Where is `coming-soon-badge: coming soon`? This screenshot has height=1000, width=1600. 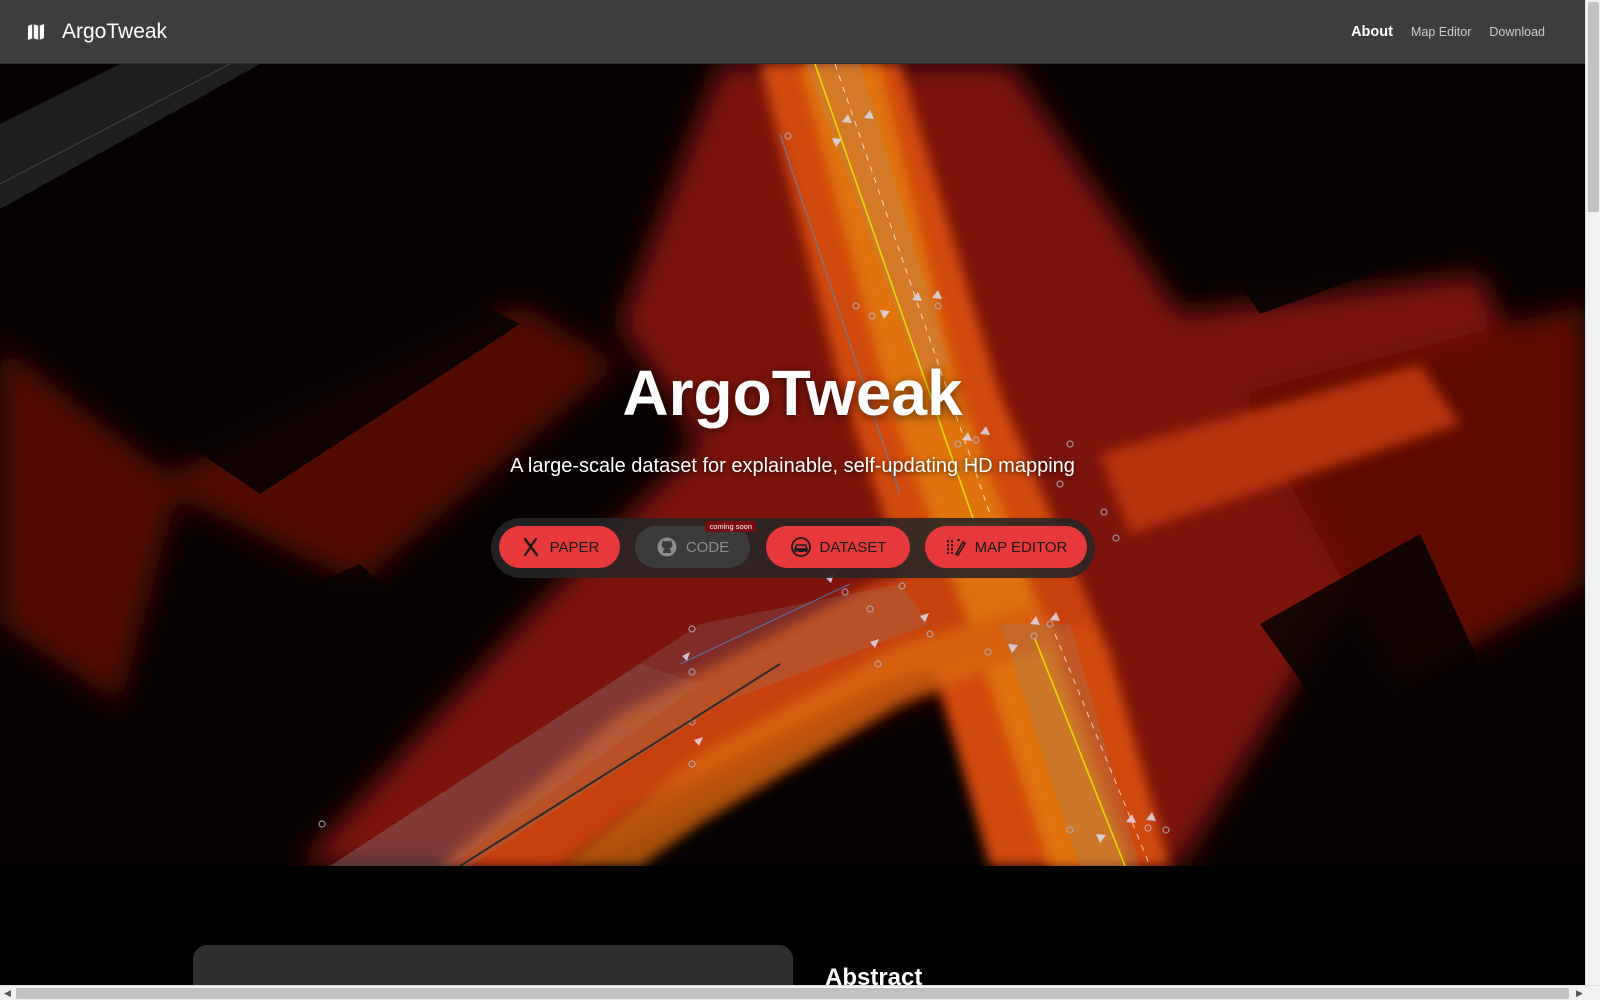
coming-soon-badge: coming soon is located at coordinates (730, 526).